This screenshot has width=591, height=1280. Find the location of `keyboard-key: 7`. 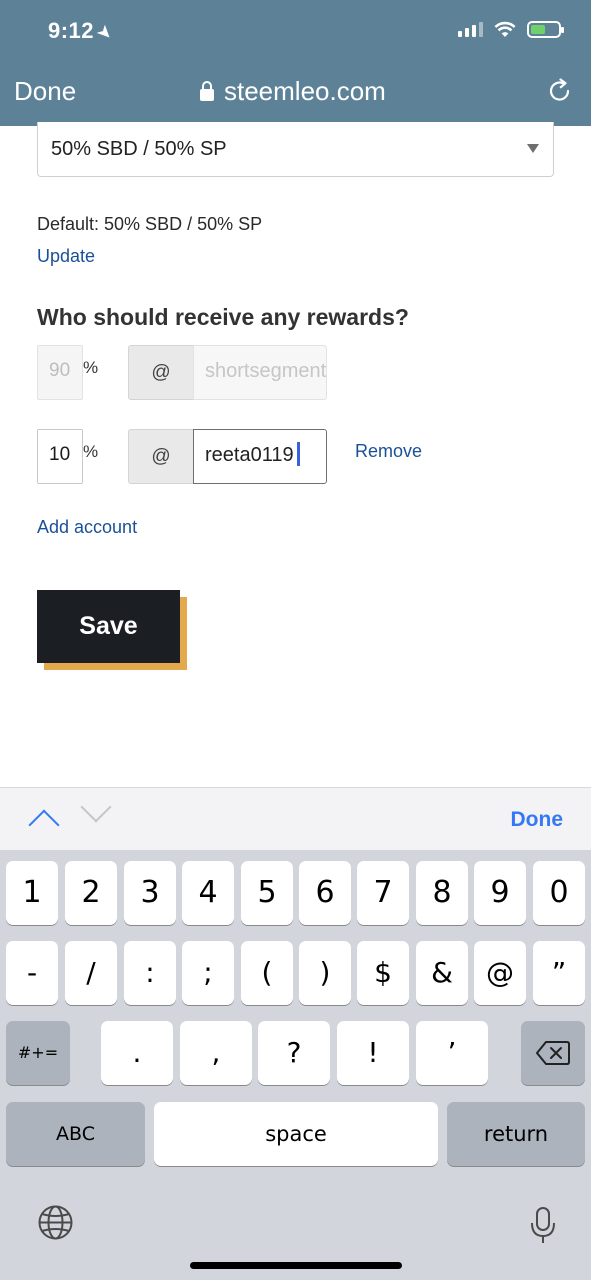

keyboard-key: 7 is located at coordinates (383, 893).